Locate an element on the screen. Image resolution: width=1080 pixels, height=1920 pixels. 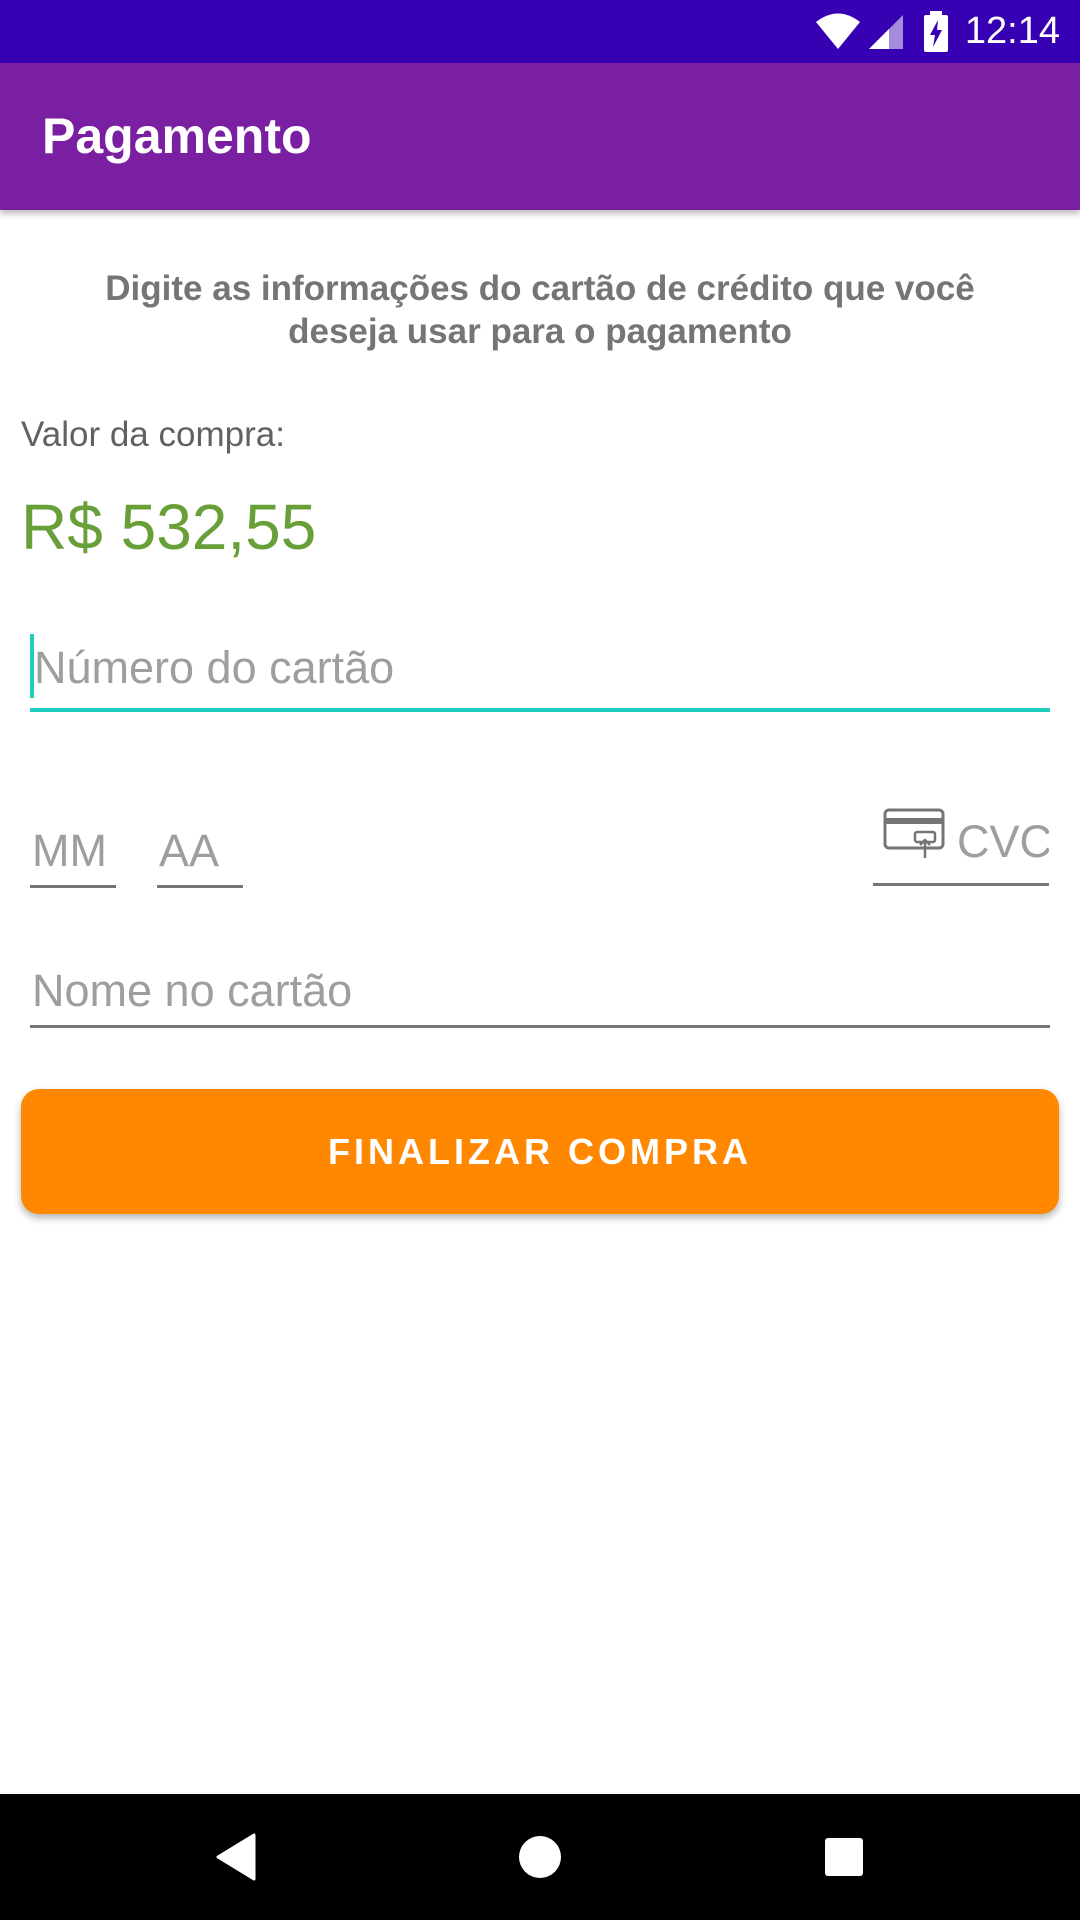
expiry-year-input is located at coordinates (201, 851).